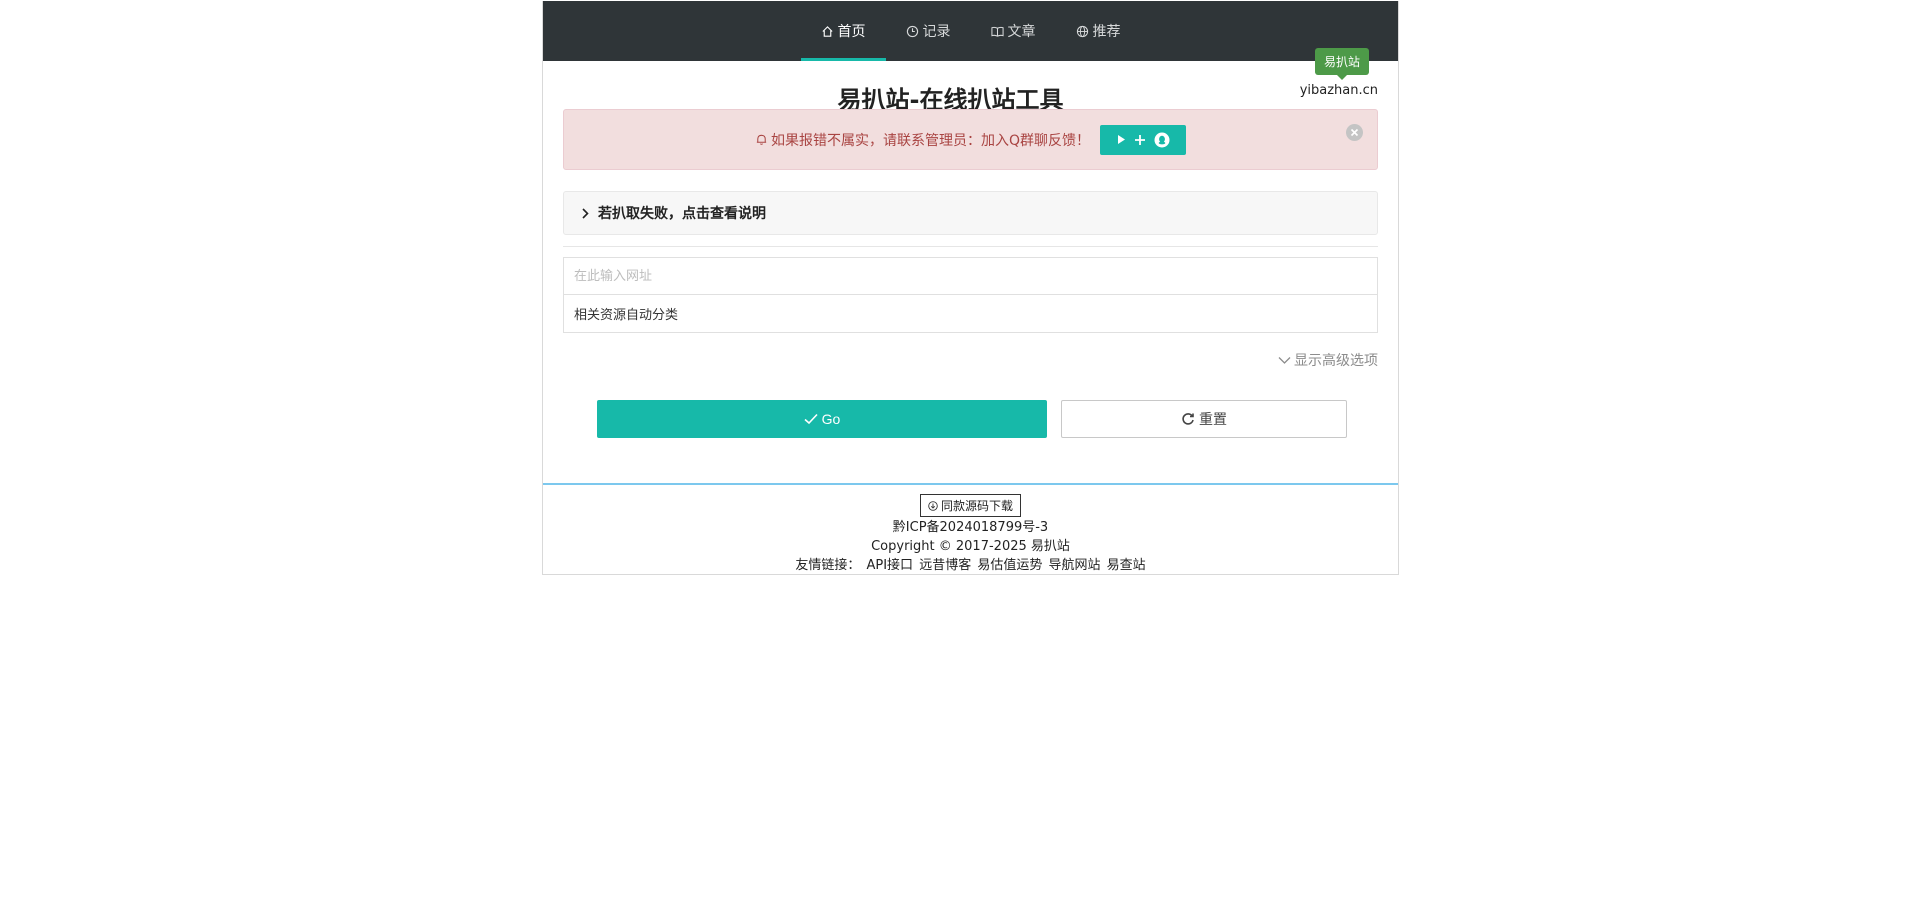 The height and width of the screenshot is (919, 1920). Describe the element at coordinates (1122, 139) in the screenshot. I see `play-icon` at that location.